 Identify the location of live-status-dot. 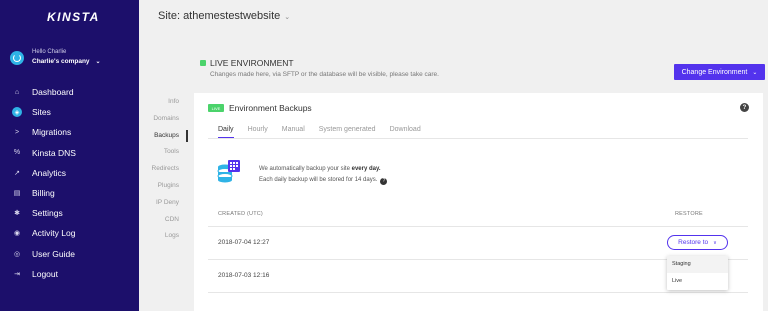
(203, 63).